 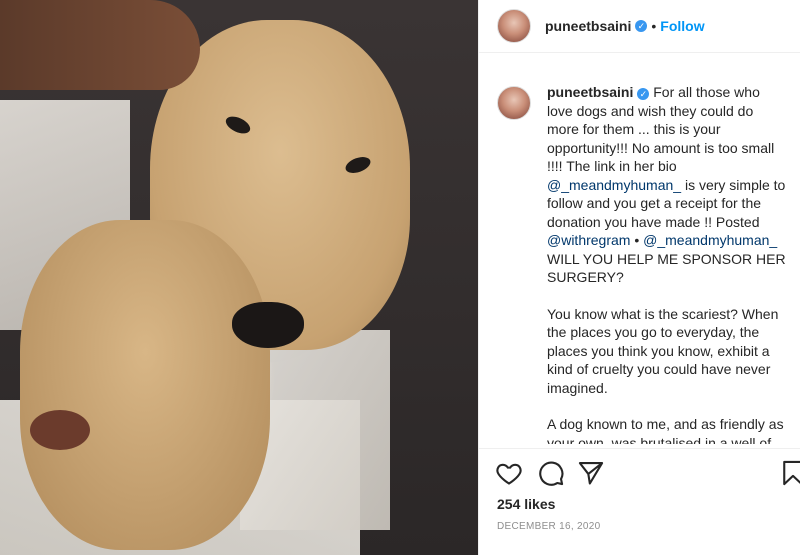 I want to click on share-icon, so click(x=591, y=473).